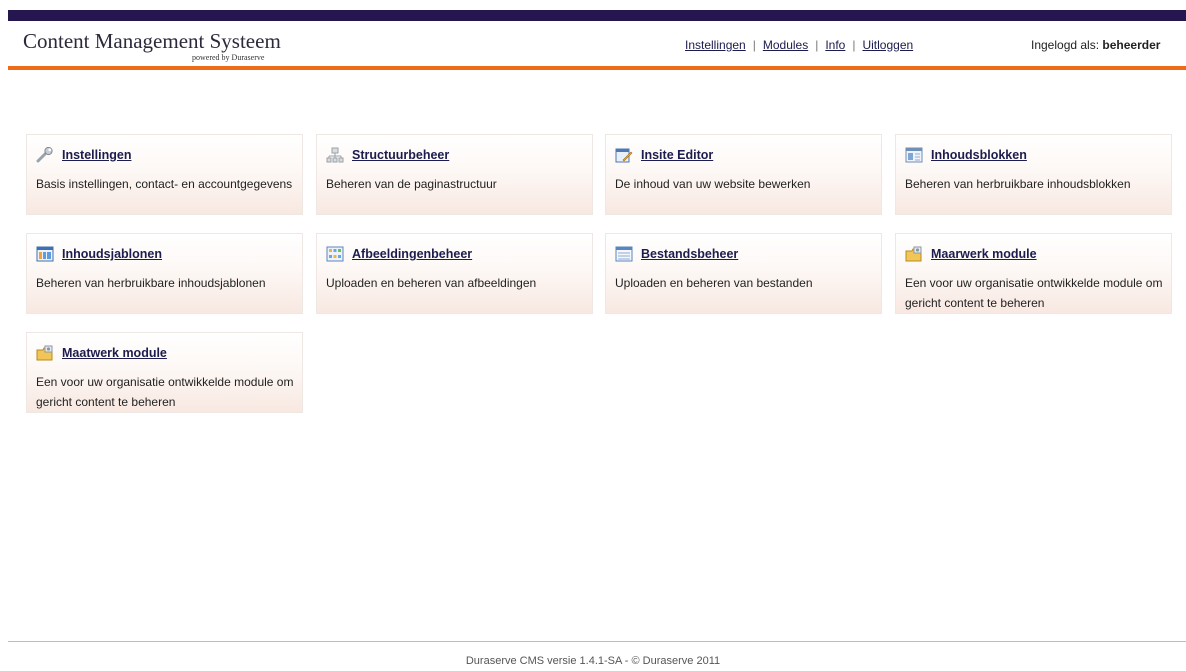 The height and width of the screenshot is (671, 1186). What do you see at coordinates (715, 45) in the screenshot?
I see `nav-link-instellingen: Instellingen` at bounding box center [715, 45].